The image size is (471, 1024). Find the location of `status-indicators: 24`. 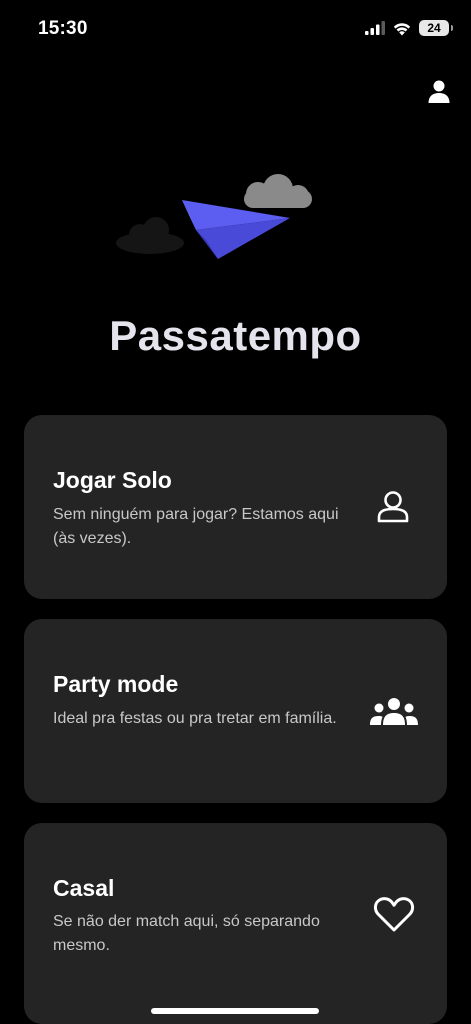

status-indicators: 24 is located at coordinates (409, 28).